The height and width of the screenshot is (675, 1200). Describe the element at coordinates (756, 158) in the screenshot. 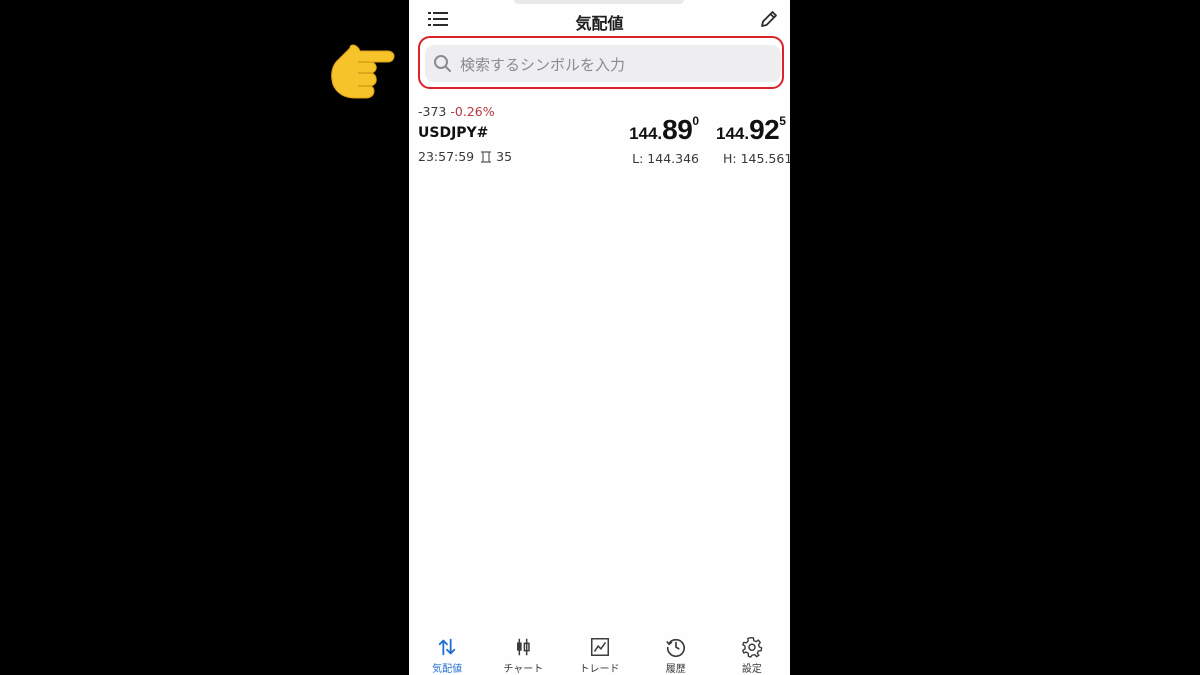

I see `high-price: H: 145.561` at that location.